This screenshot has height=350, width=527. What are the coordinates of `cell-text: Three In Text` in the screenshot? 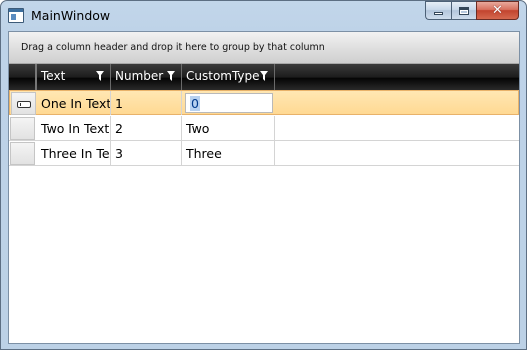 It's located at (74, 153).